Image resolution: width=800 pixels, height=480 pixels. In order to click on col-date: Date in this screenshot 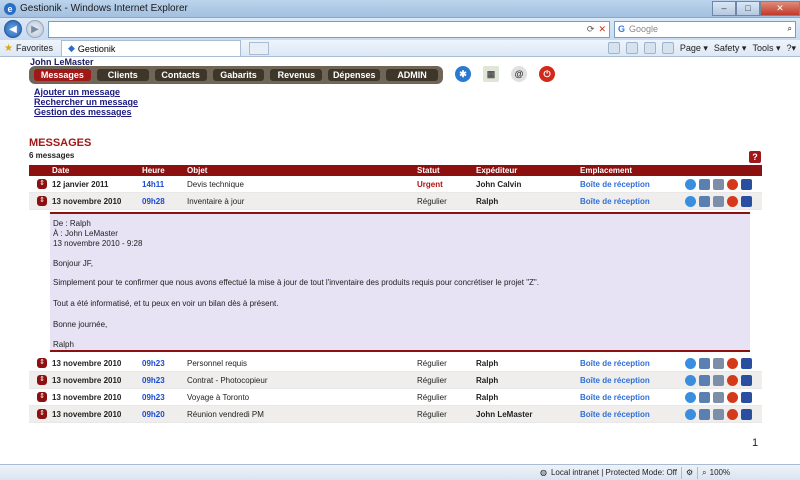, I will do `click(60, 170)`.